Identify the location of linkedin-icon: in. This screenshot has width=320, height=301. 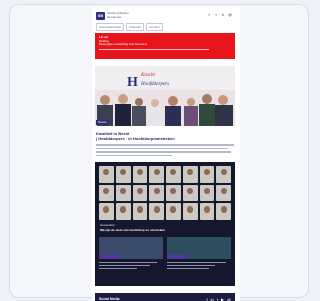
(212, 299).